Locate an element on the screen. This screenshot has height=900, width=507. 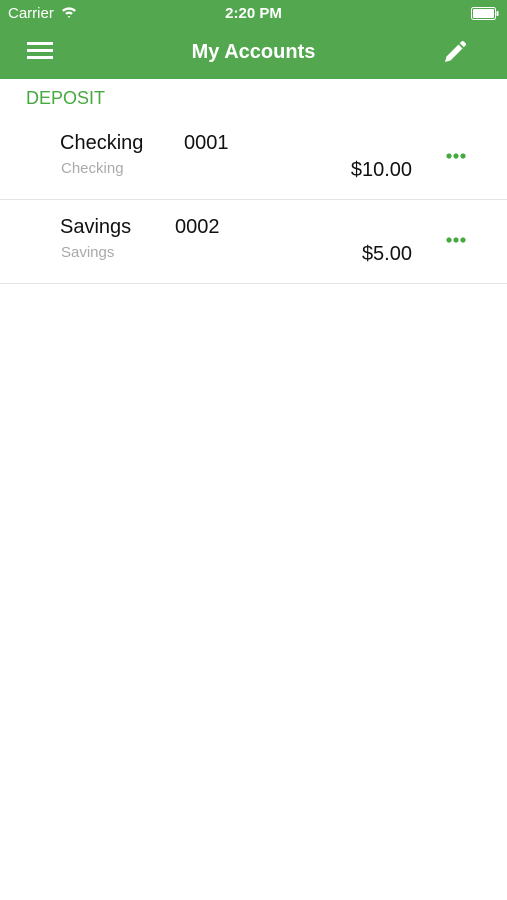
account-type: Savings is located at coordinates (88, 252).